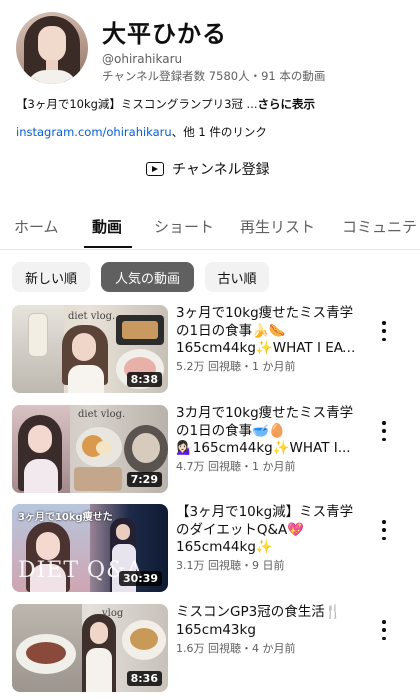 This screenshot has height=700, width=420. Describe the element at coordinates (214, 76) in the screenshot. I see `channel-stats: チャンネル登録者数 7580人・91 本の動画` at that location.